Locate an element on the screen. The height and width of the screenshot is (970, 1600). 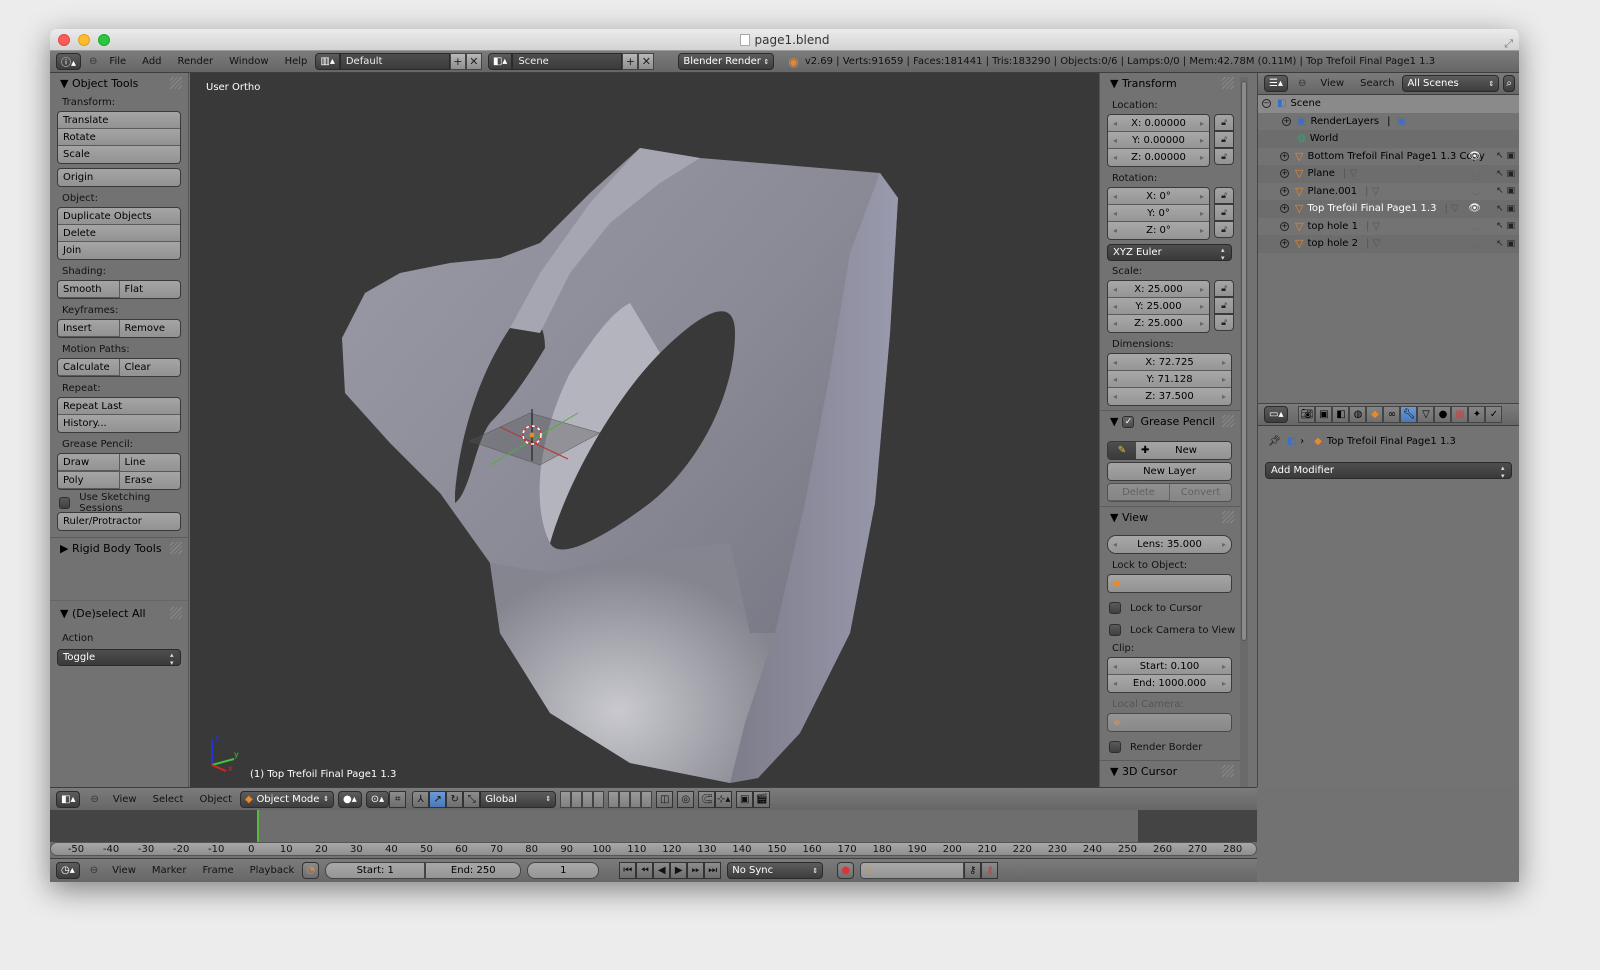
timeline-menu-view: View is located at coordinates (124, 870).